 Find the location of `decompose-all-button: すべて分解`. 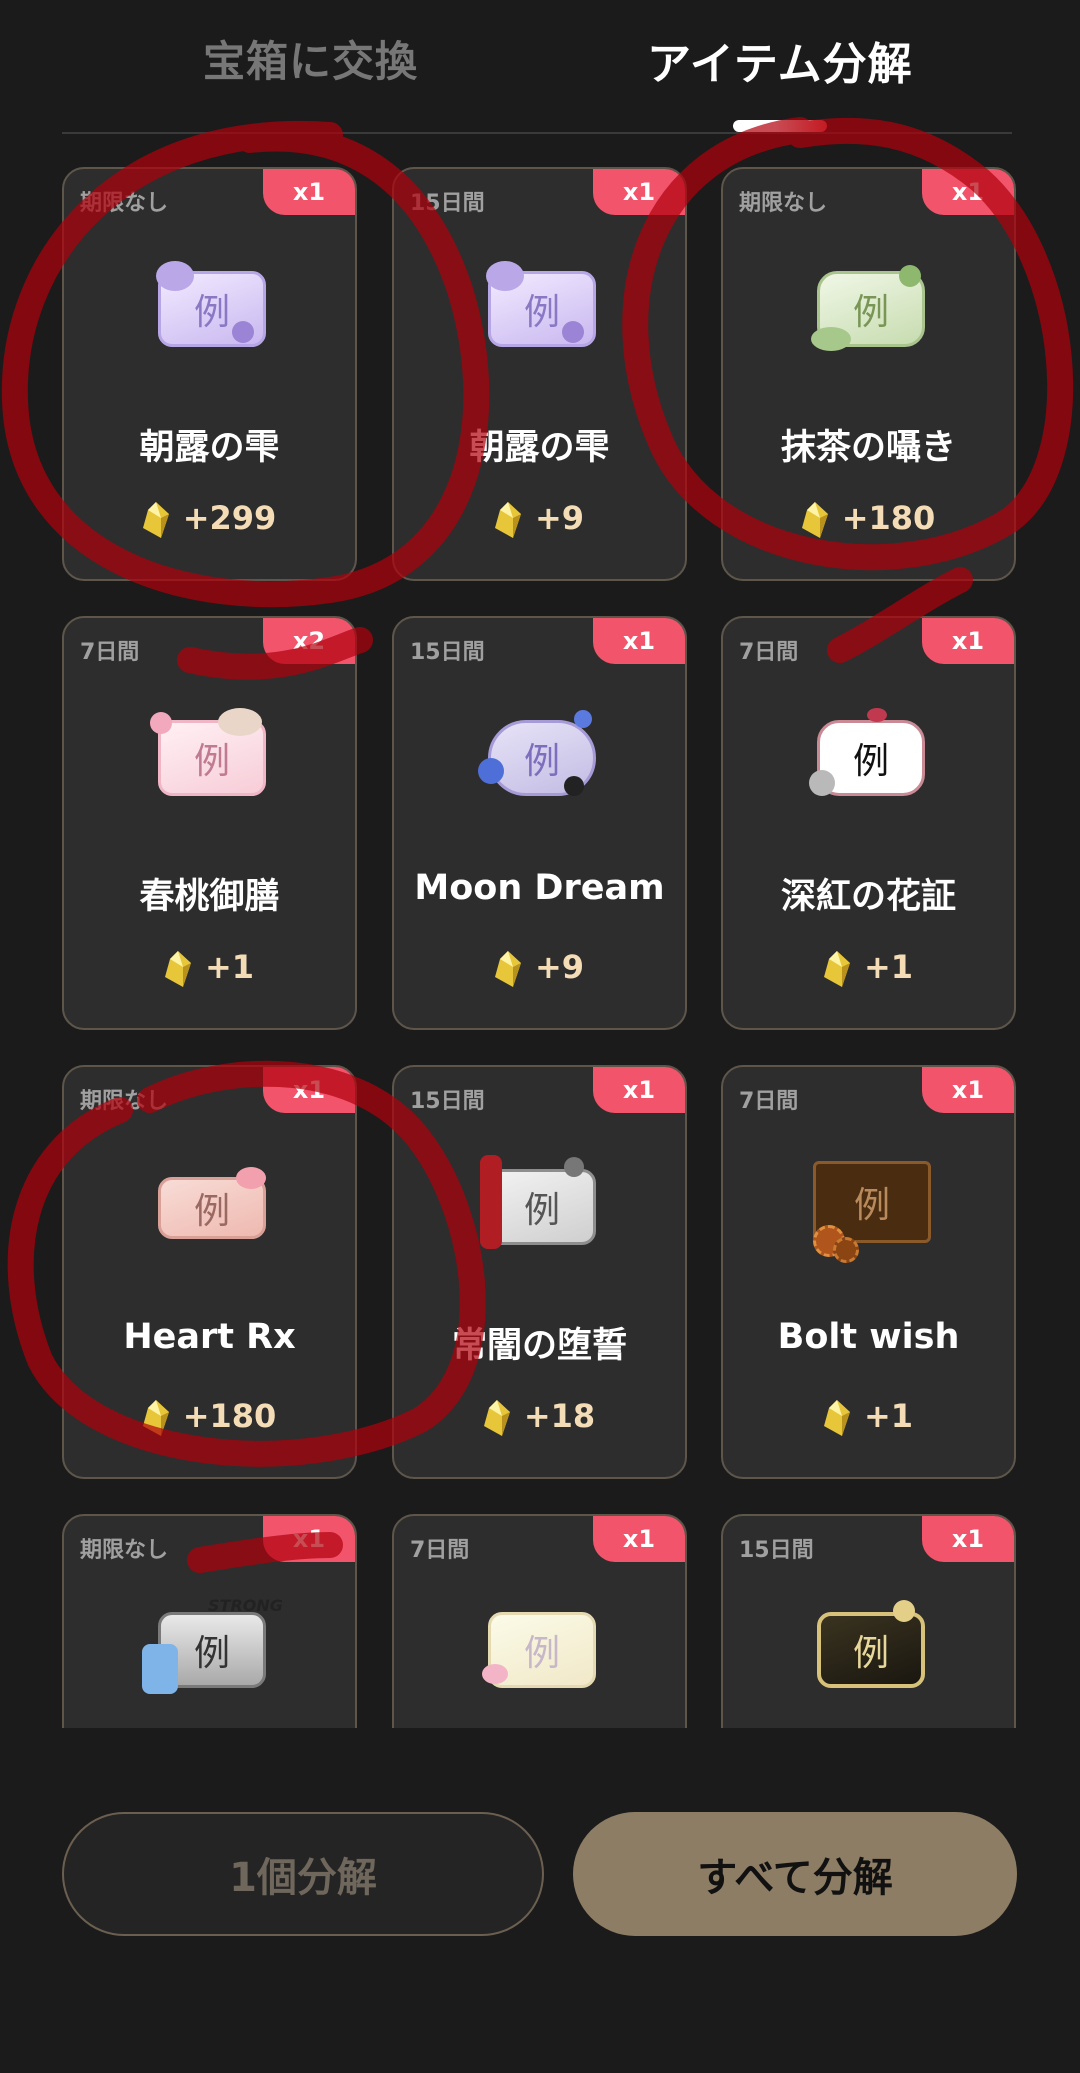

decompose-all-button: すべて分解 is located at coordinates (795, 1874).